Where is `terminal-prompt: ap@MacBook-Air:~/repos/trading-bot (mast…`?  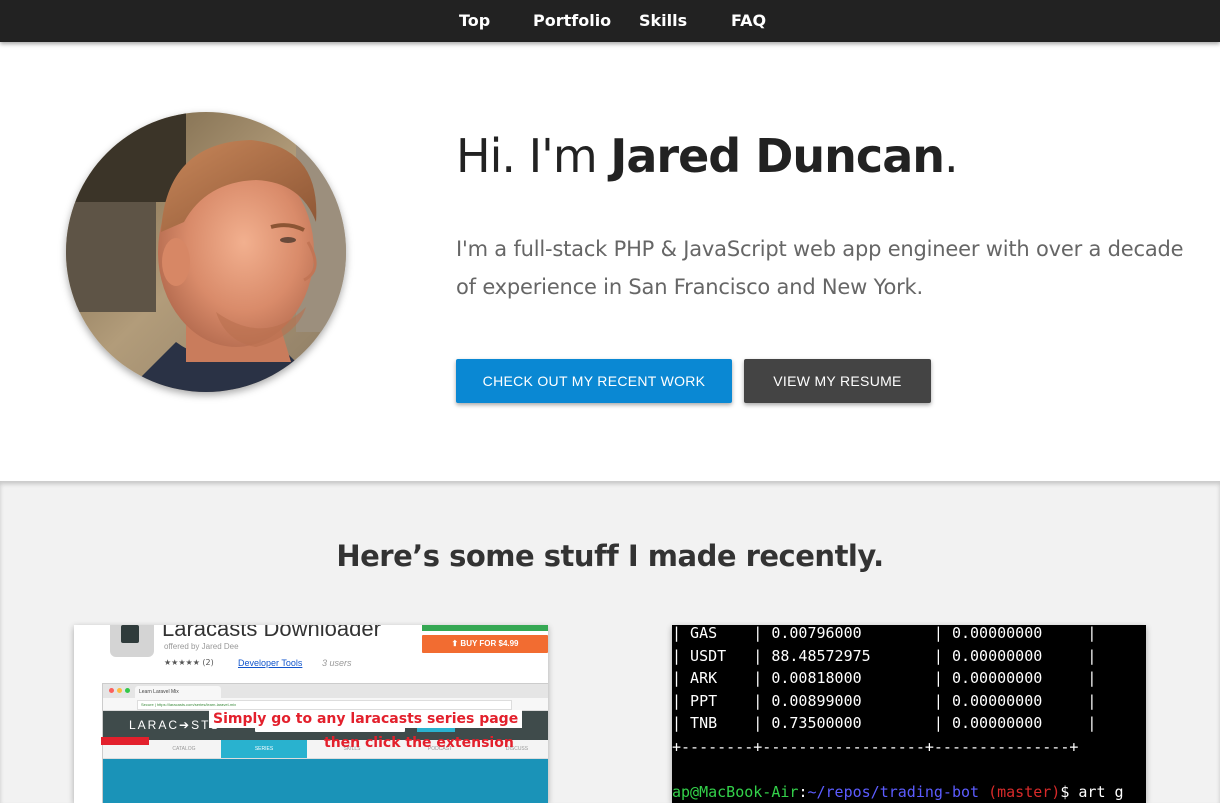
terminal-prompt: ap@MacBook-Air:~/repos/trading-bot (mast… is located at coordinates (898, 792).